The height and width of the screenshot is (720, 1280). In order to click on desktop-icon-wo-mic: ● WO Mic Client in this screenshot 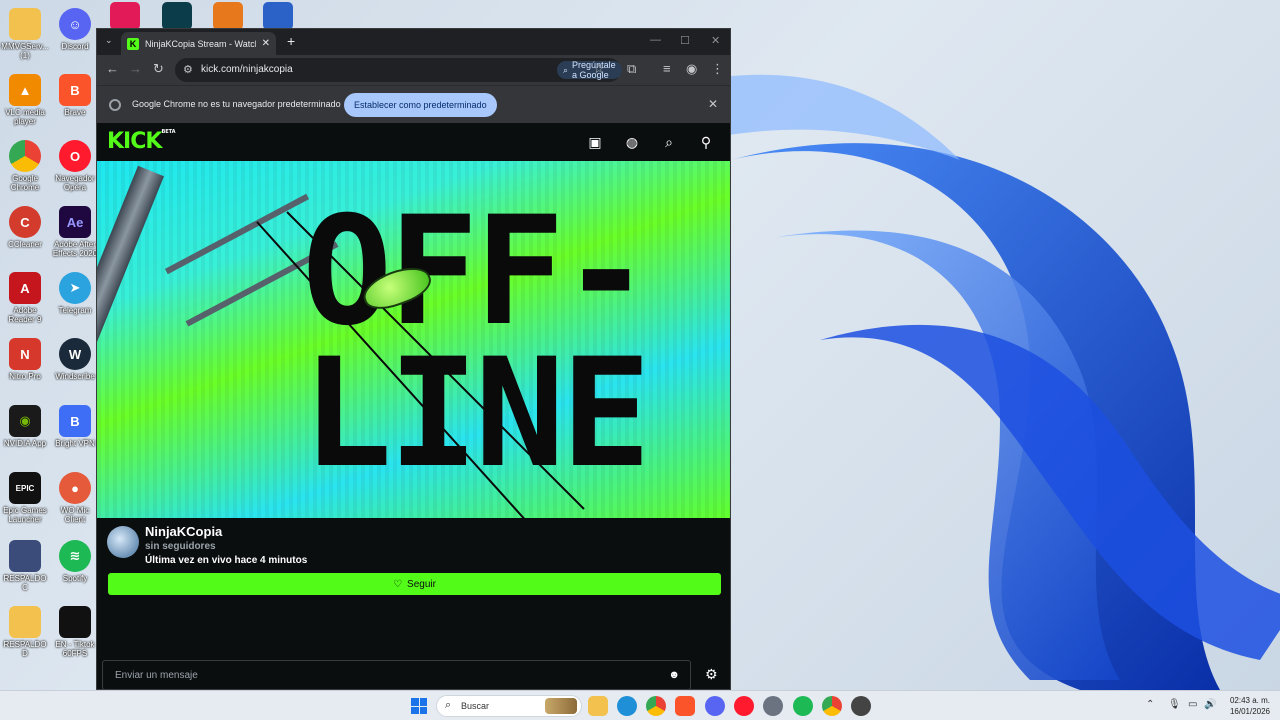, I will do `click(75, 498)`.